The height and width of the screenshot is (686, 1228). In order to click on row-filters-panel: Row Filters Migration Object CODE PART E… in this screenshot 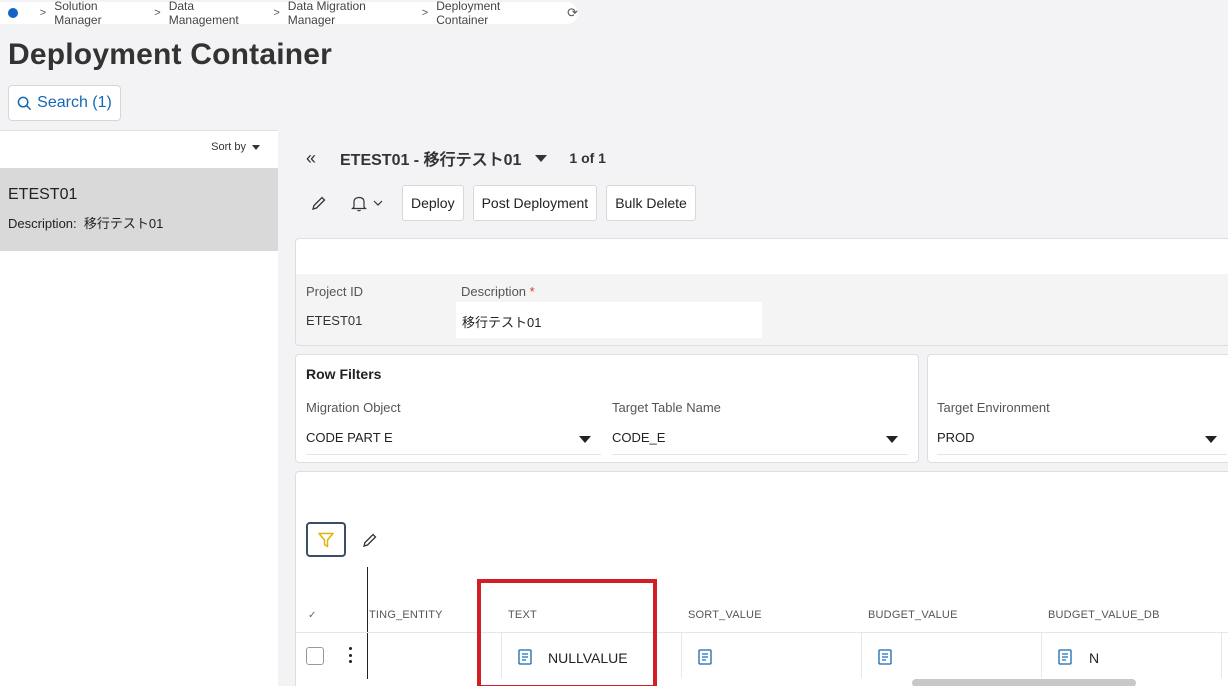, I will do `click(607, 408)`.